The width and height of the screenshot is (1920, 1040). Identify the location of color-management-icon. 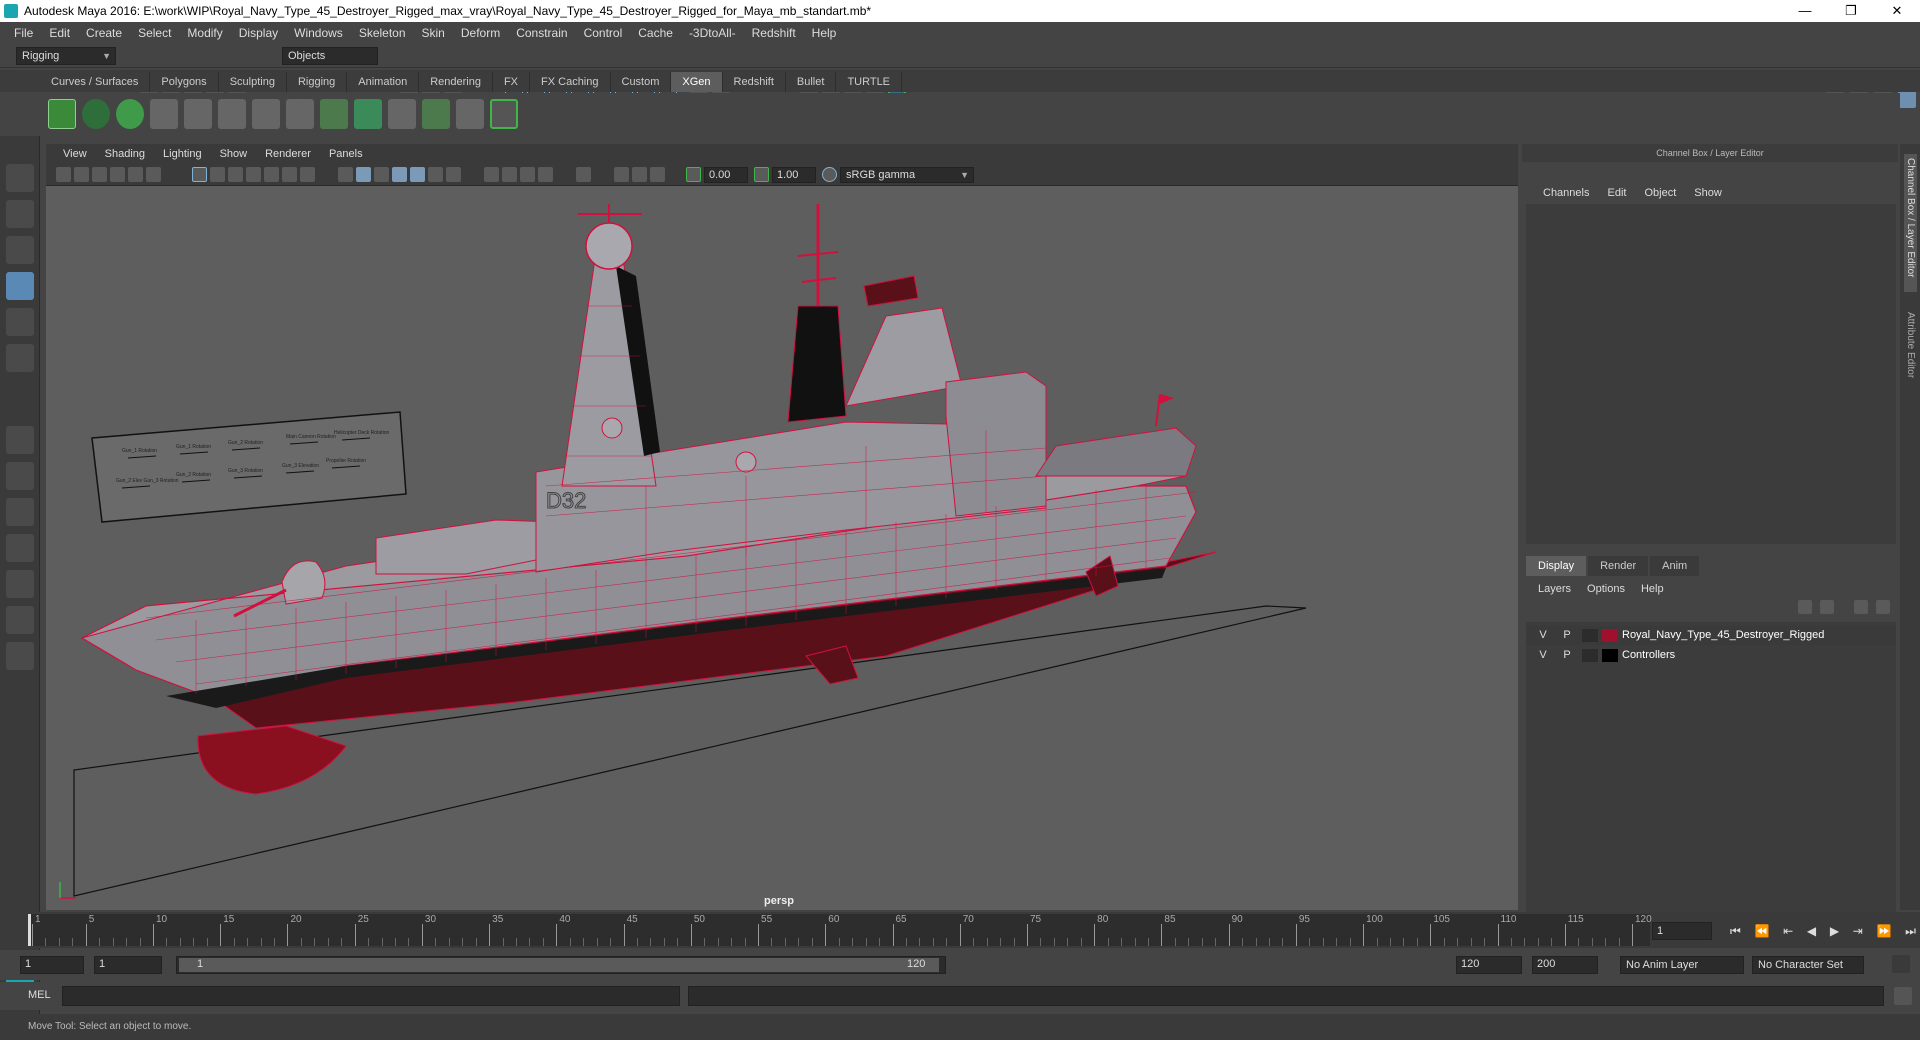
(829, 174).